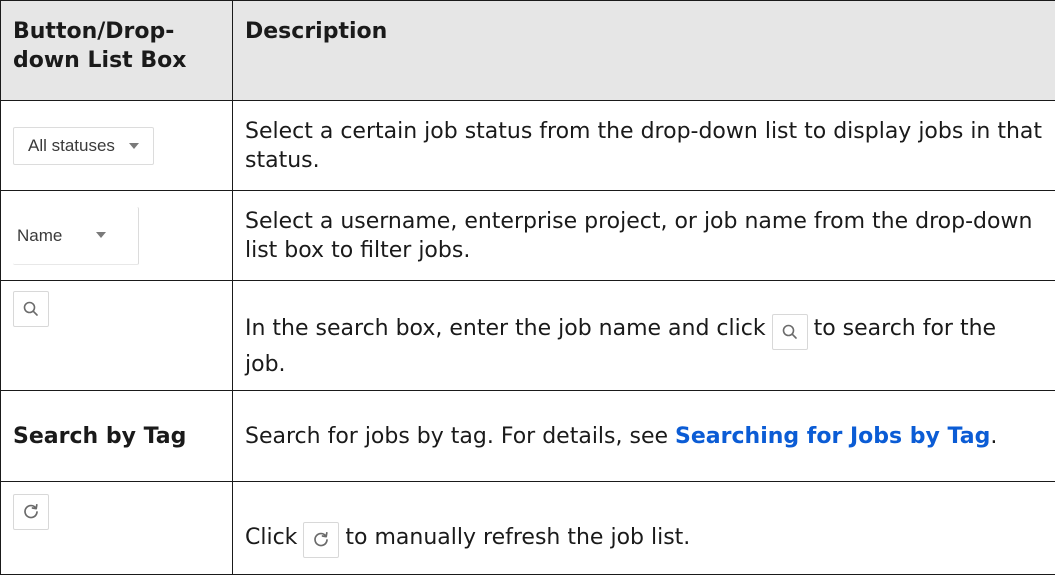  I want to click on description-text: Search for jobs by tag. For details, see, so click(460, 436).